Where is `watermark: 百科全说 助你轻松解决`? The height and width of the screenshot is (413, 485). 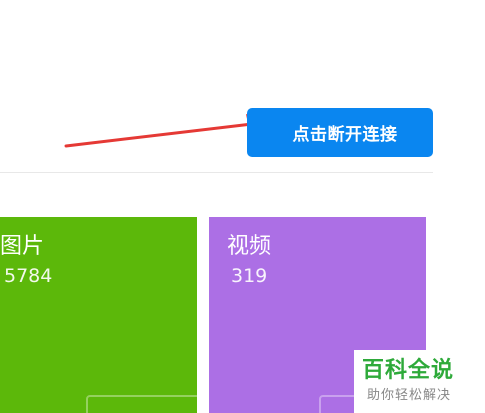 watermark: 百科全说 助你轻松解决 is located at coordinates (419, 381).